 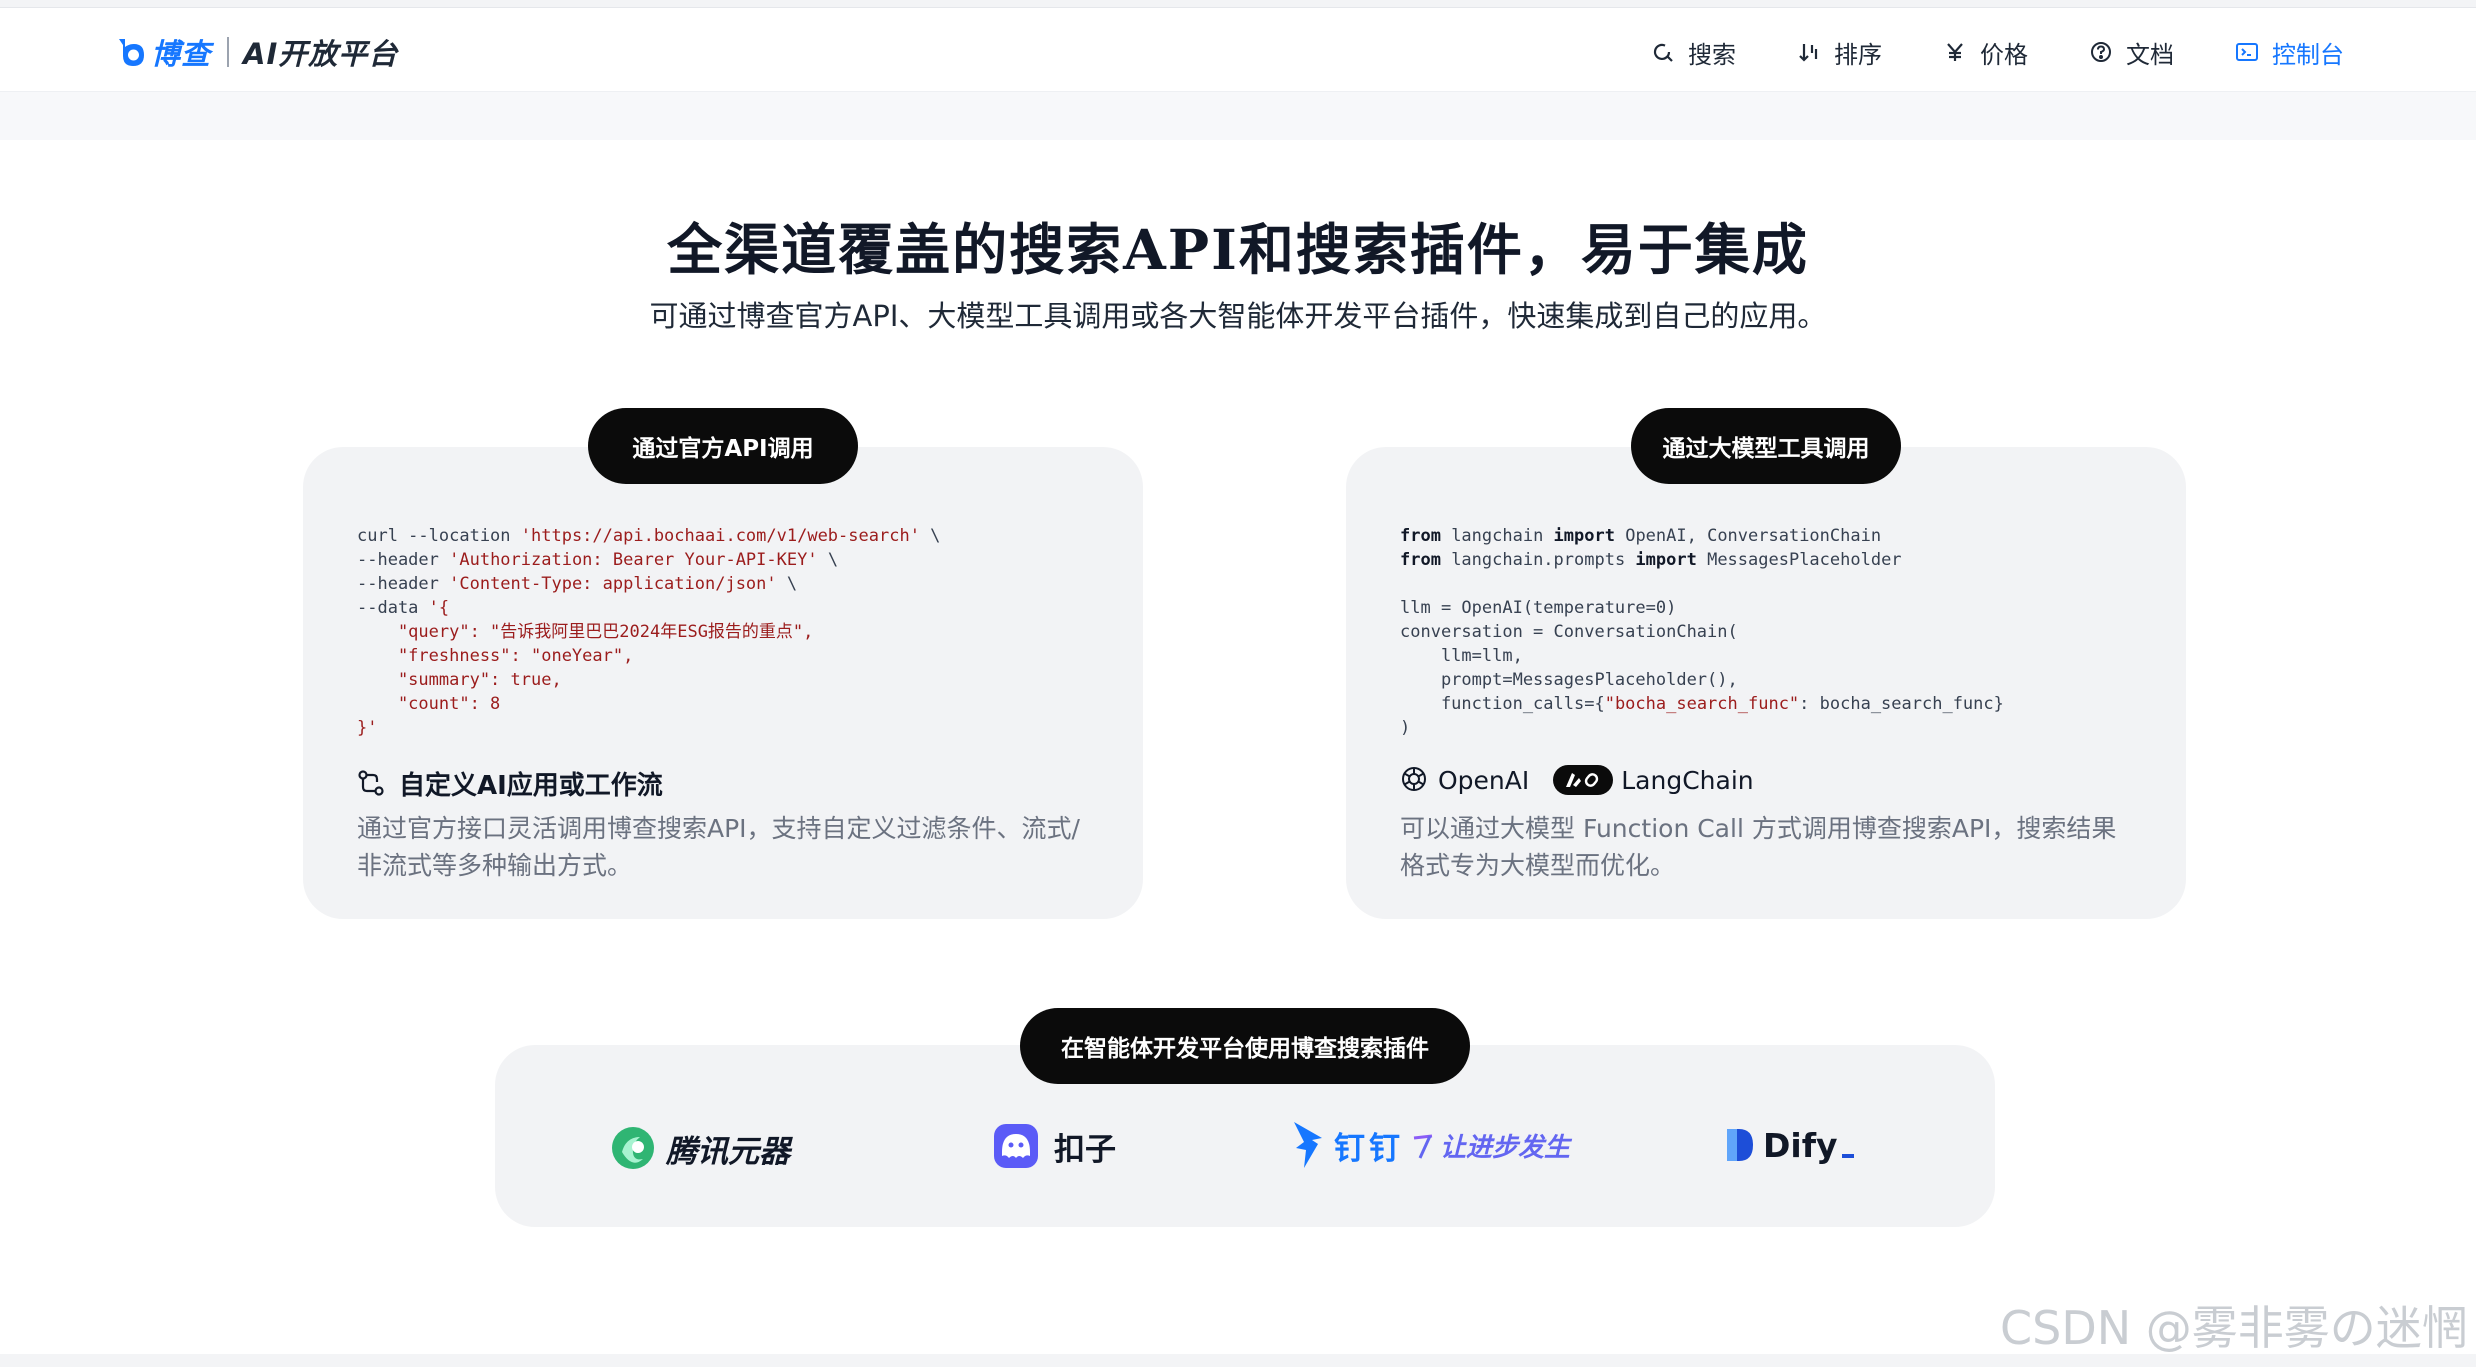 What do you see at coordinates (531, 786) in the screenshot?
I see `custom-app-heading-text: 自定义AI应用或工作流` at bounding box center [531, 786].